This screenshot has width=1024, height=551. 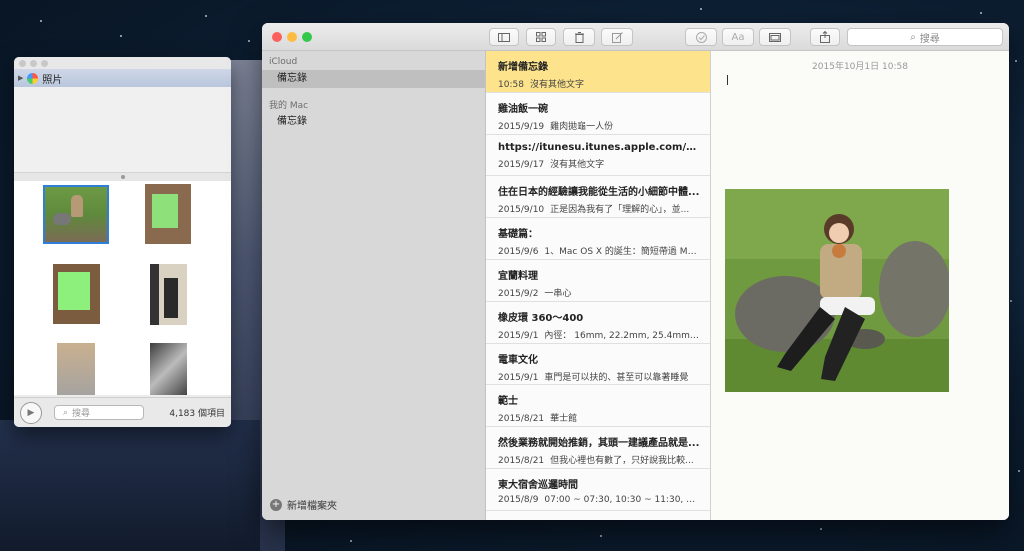 What do you see at coordinates (635, 37) in the screenshot?
I see `notes-toolbar: Aa ⌕ 搜尋` at bounding box center [635, 37].